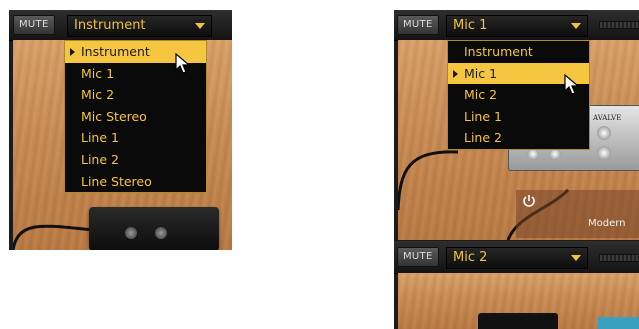 The width and height of the screenshot is (639, 329). Describe the element at coordinates (135, 95) in the screenshot. I see `menu-item-mic-2: Mic 2` at that location.